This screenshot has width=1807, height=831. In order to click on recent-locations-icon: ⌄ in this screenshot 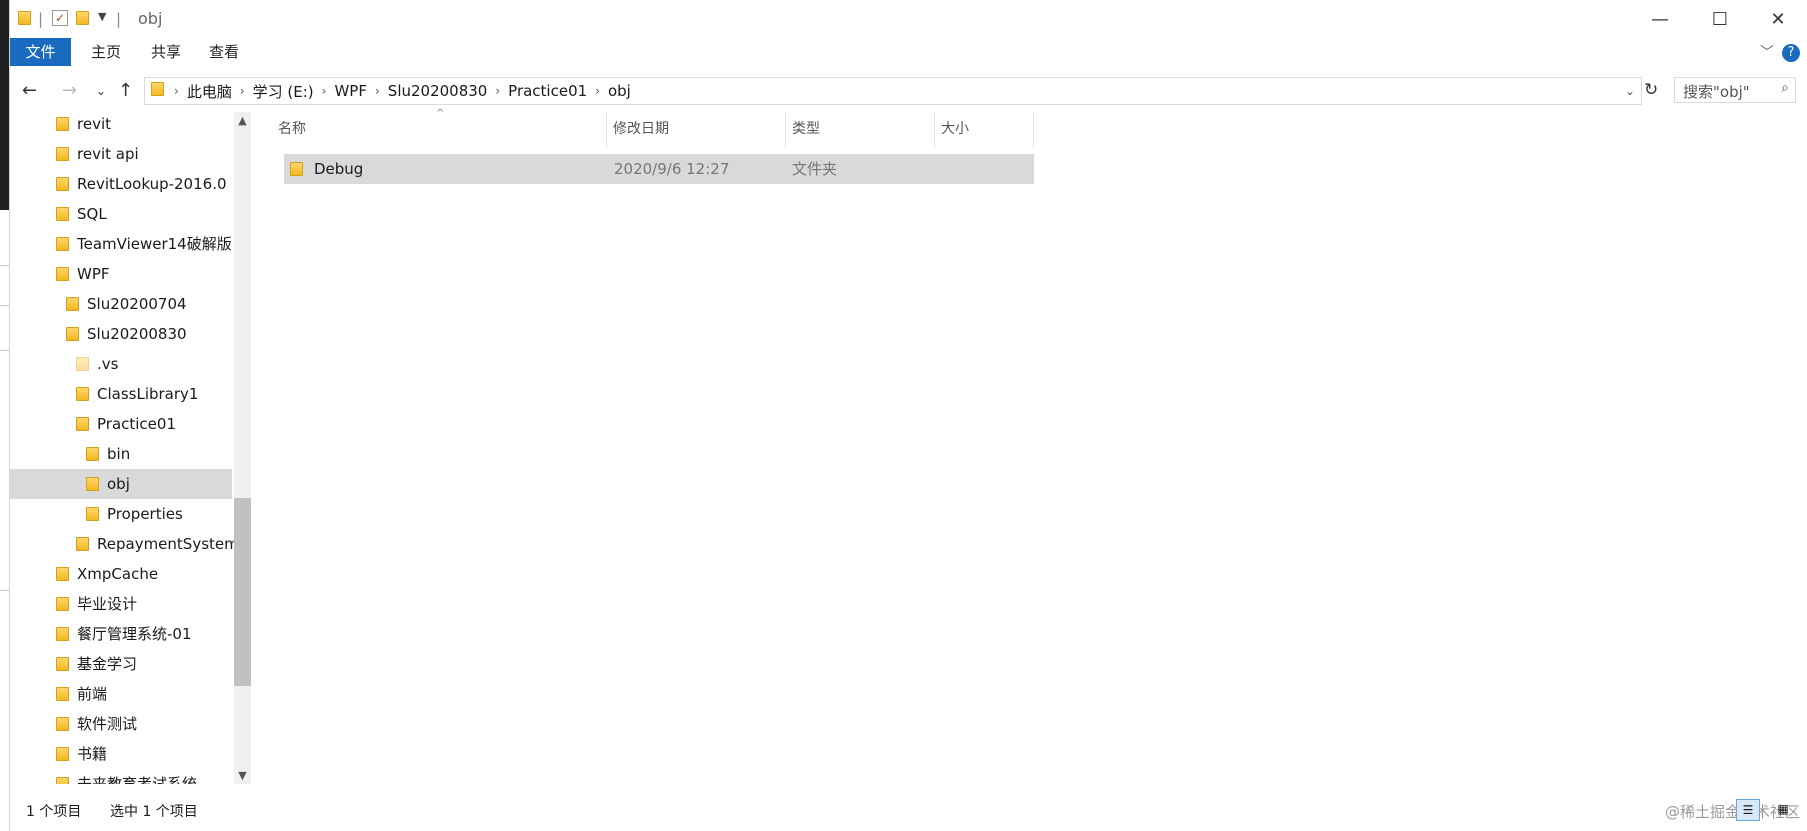, I will do `click(101, 91)`.